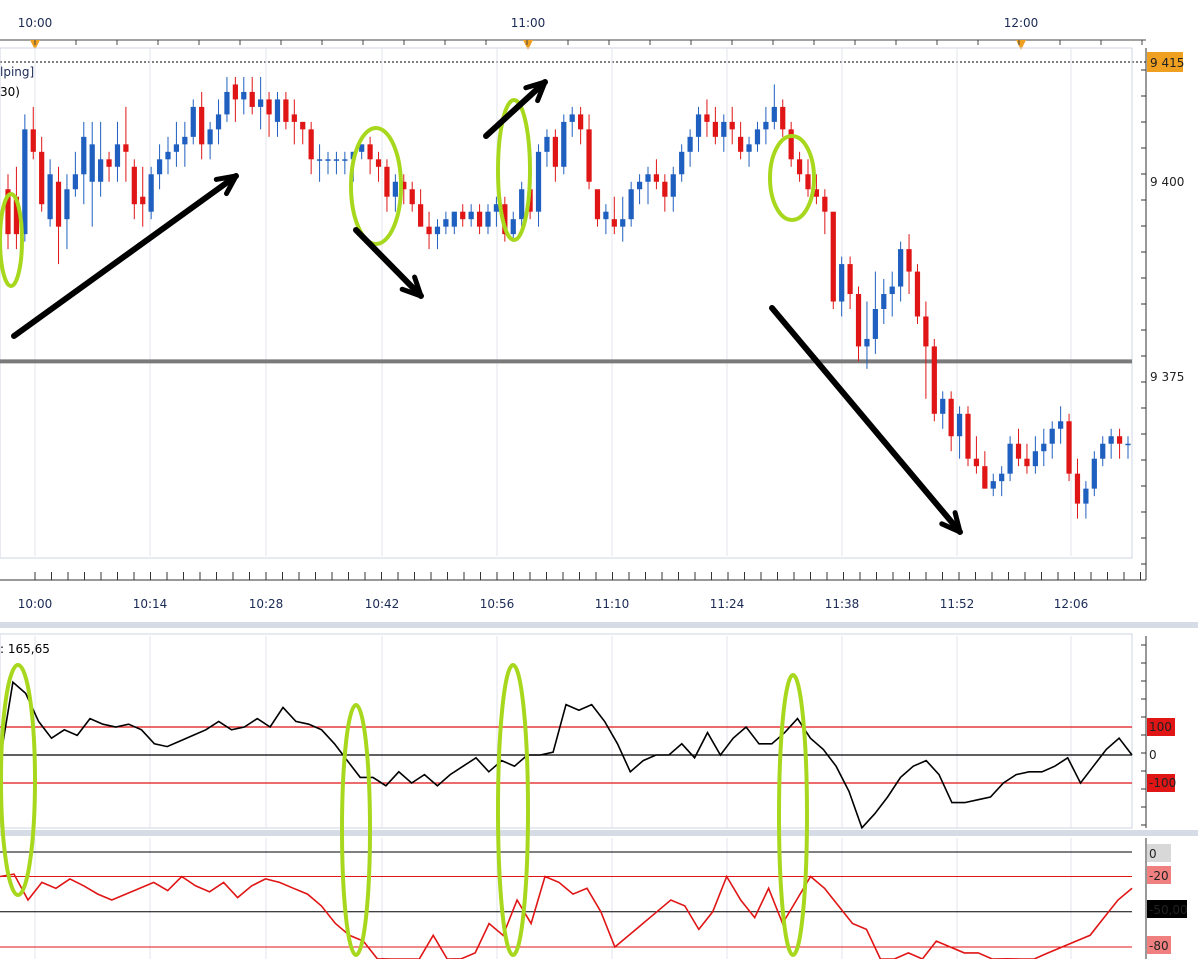  What do you see at coordinates (35, 604) in the screenshot?
I see `time-tick-label: 10:00` at bounding box center [35, 604].